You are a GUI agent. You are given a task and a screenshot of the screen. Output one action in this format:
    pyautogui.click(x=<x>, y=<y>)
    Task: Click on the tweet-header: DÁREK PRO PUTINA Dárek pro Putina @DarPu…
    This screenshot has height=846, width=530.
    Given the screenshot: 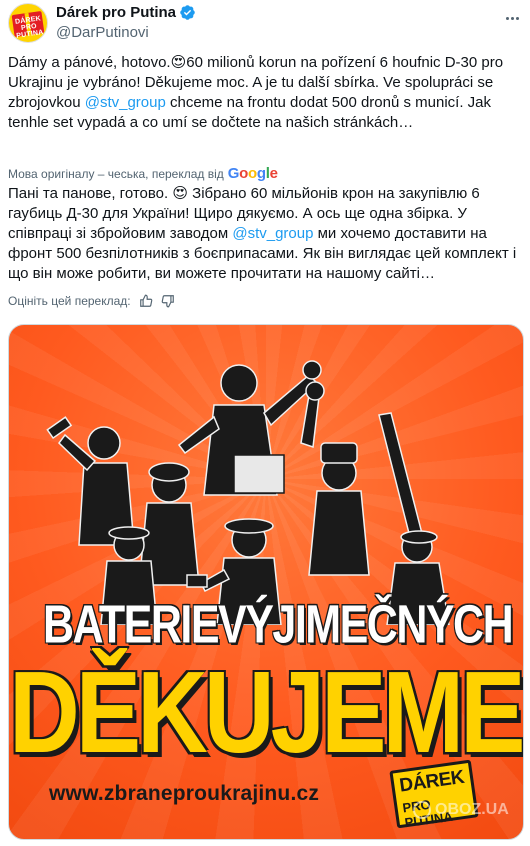 What is the action you would take?
    pyautogui.click(x=265, y=24)
    